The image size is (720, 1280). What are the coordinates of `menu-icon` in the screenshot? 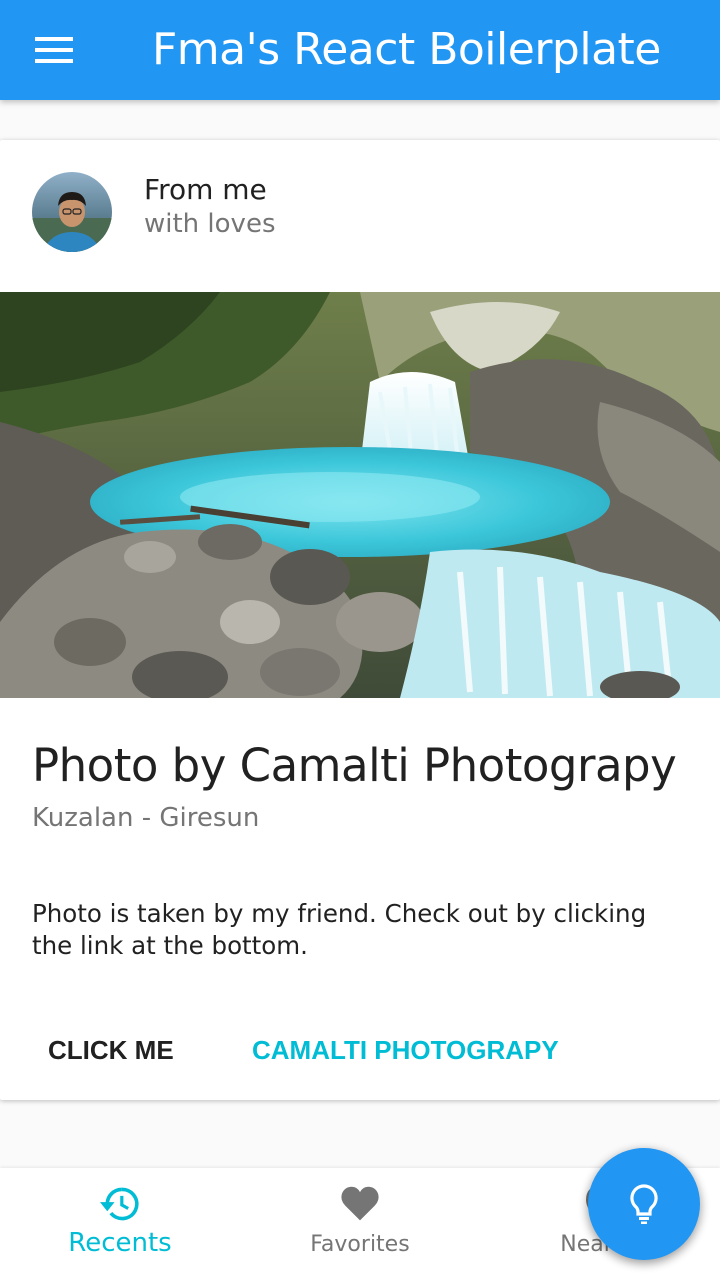 It's located at (54, 50).